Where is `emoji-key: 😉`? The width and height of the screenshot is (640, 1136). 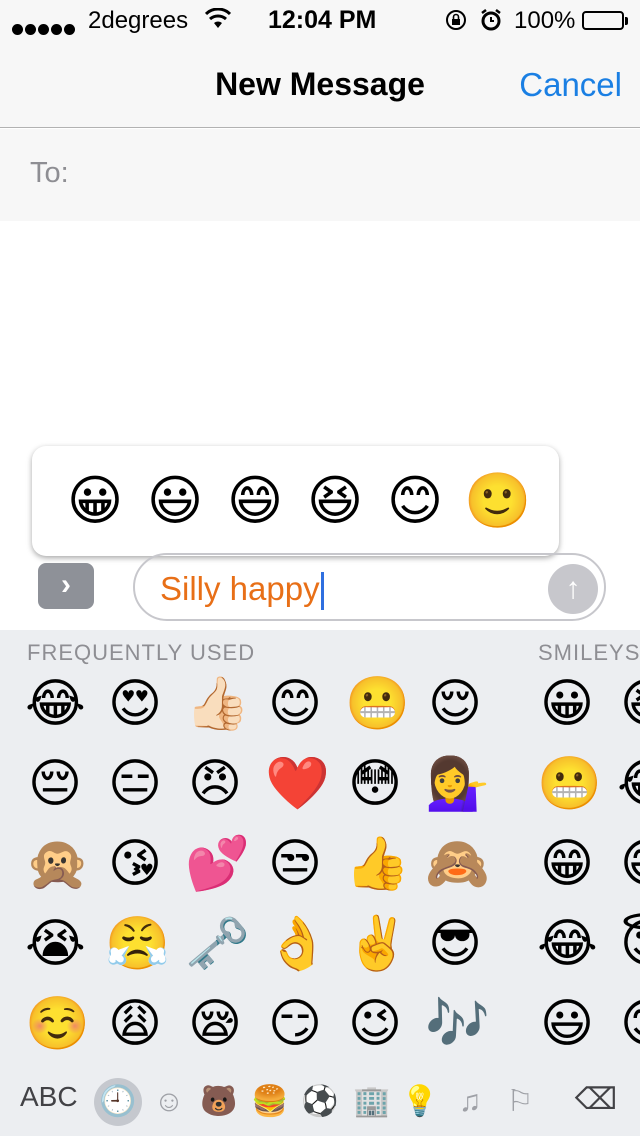 emoji-key: 😉 is located at coordinates (375, 1024).